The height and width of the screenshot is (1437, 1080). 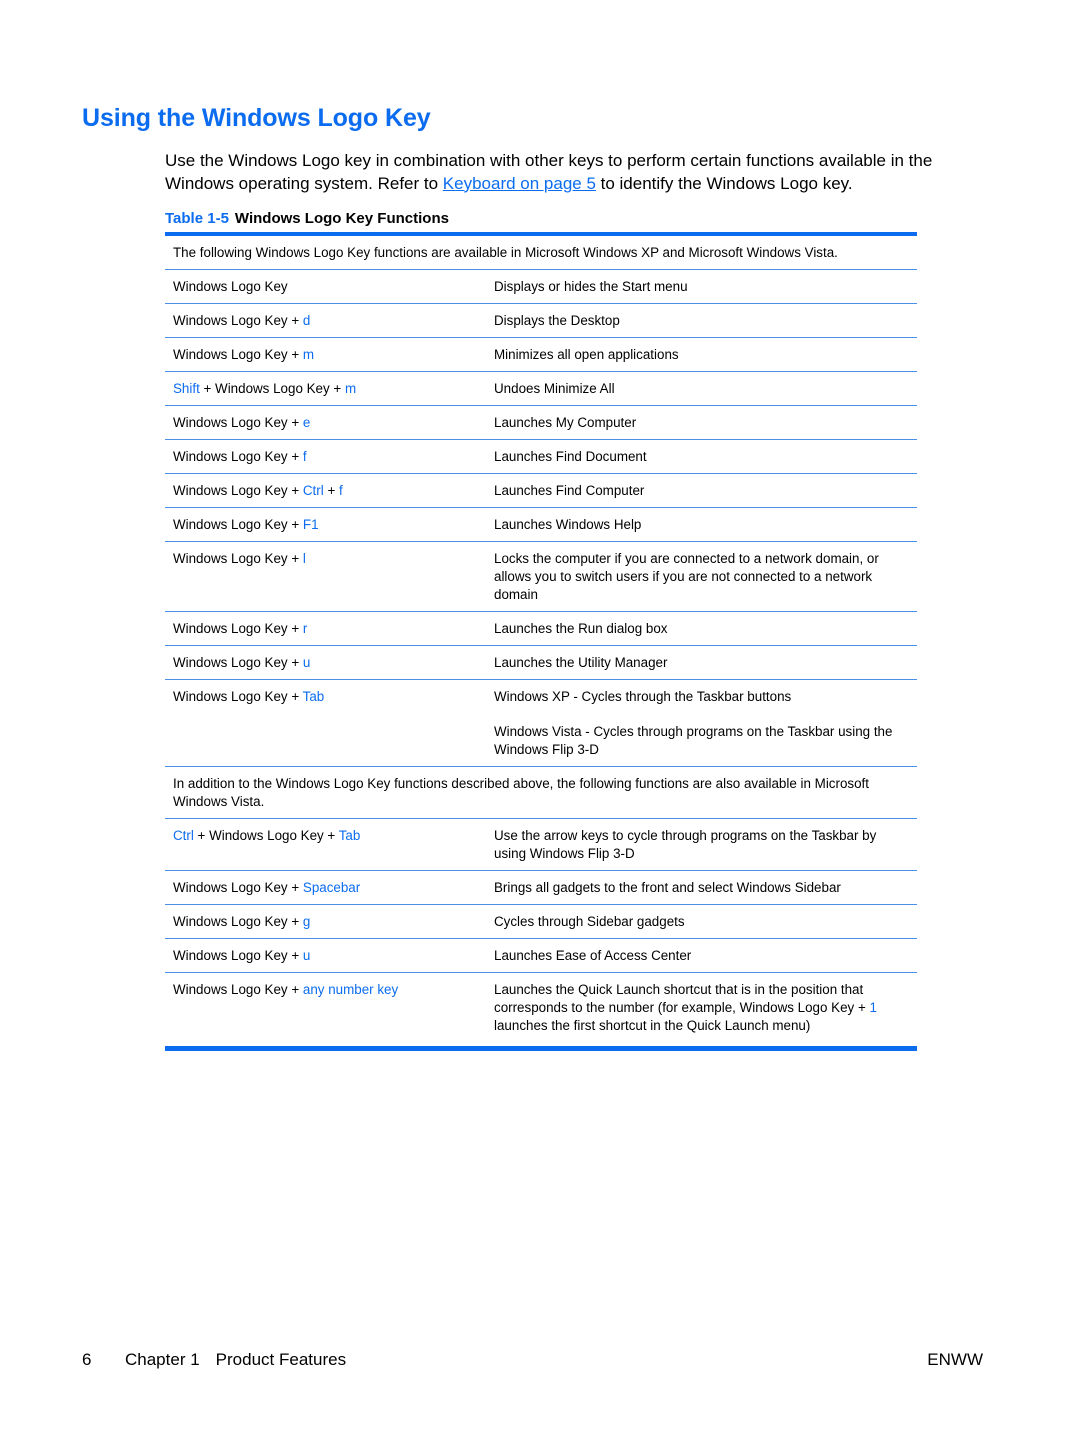 What do you see at coordinates (306, 422) in the screenshot?
I see `key-name: e` at bounding box center [306, 422].